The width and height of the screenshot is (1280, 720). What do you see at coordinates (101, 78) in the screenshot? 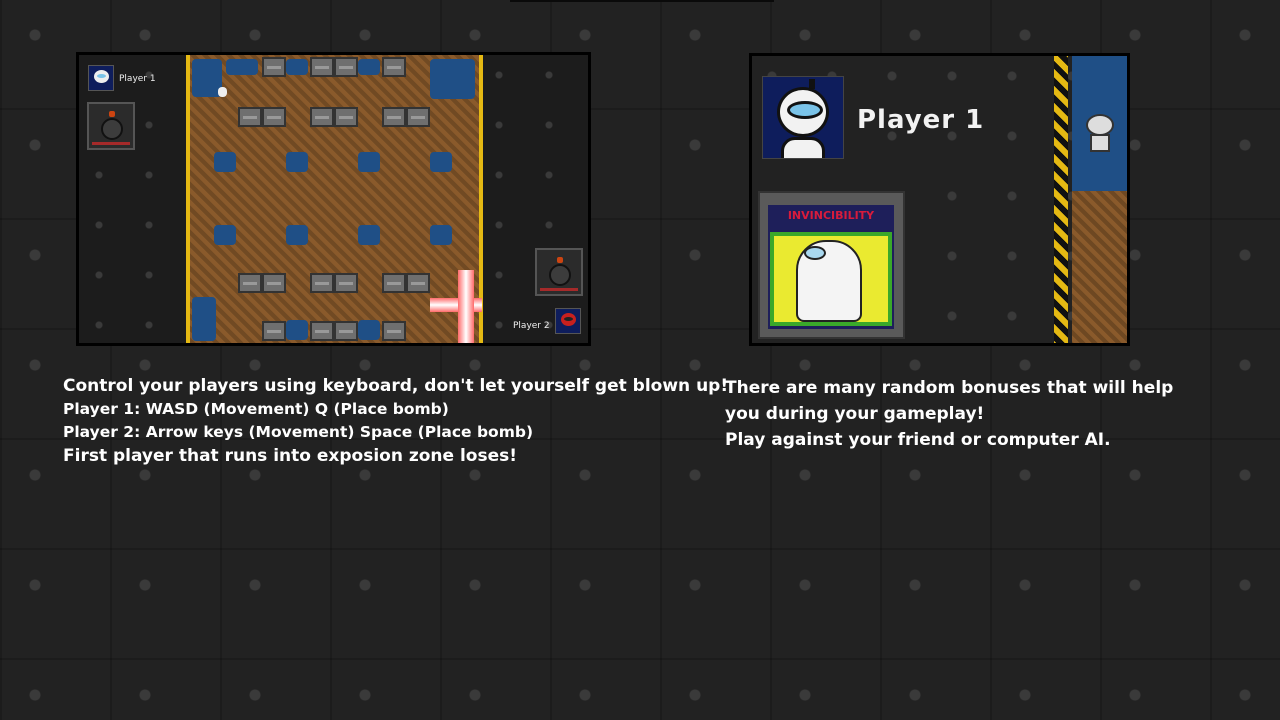
I see `player1-avatar-icon` at bounding box center [101, 78].